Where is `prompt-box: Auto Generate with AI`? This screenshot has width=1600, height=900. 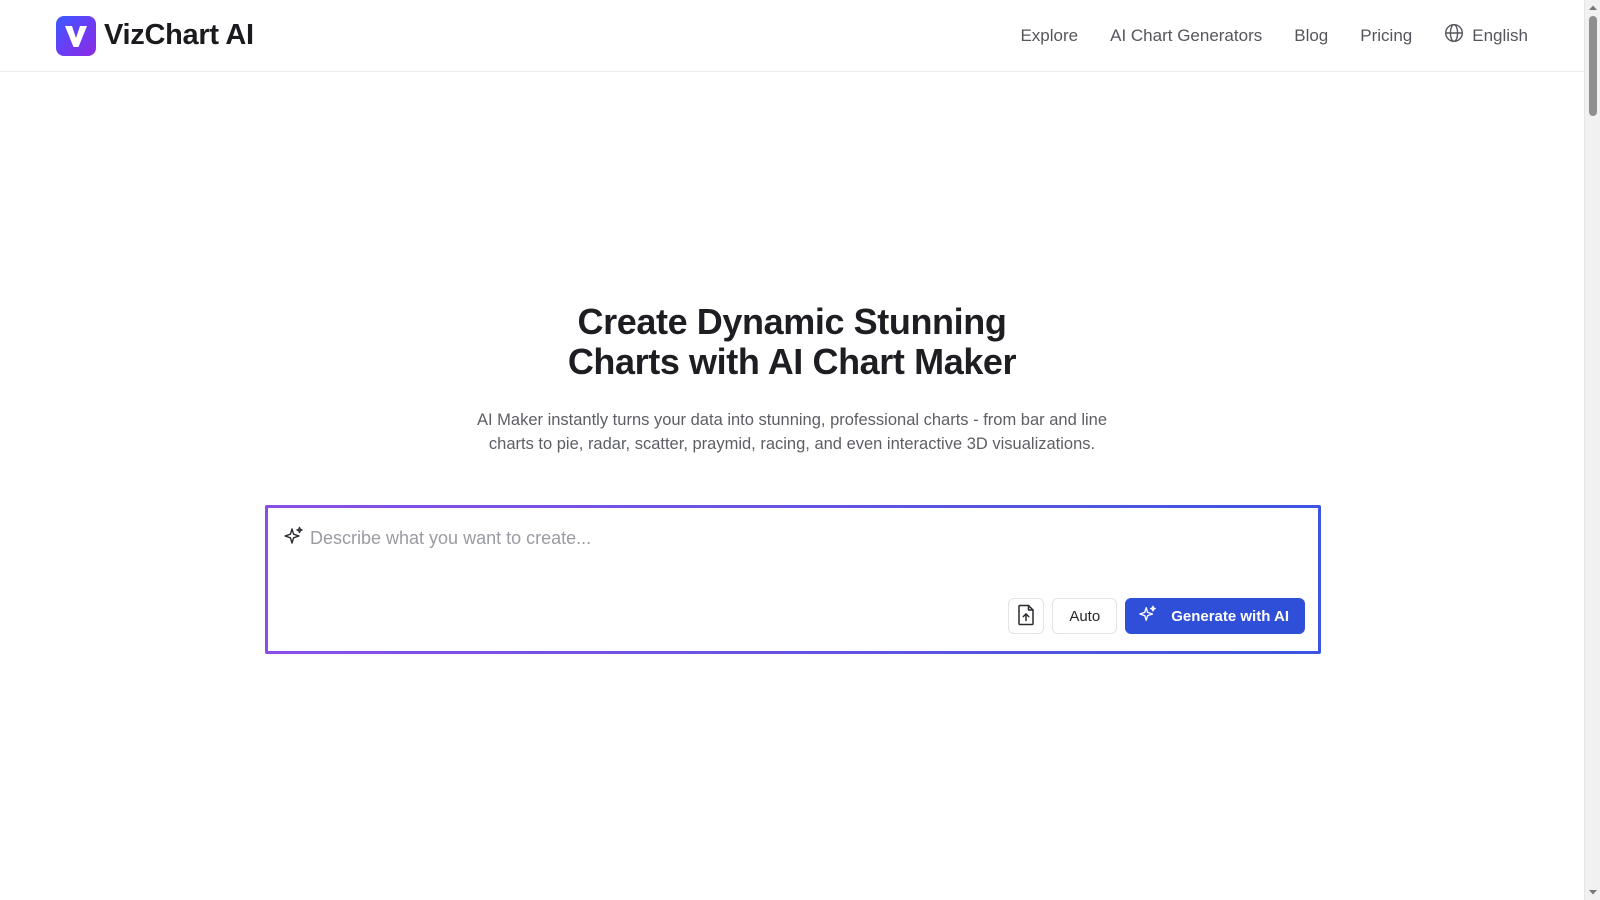 prompt-box: Auto Generate with AI is located at coordinates (793, 579).